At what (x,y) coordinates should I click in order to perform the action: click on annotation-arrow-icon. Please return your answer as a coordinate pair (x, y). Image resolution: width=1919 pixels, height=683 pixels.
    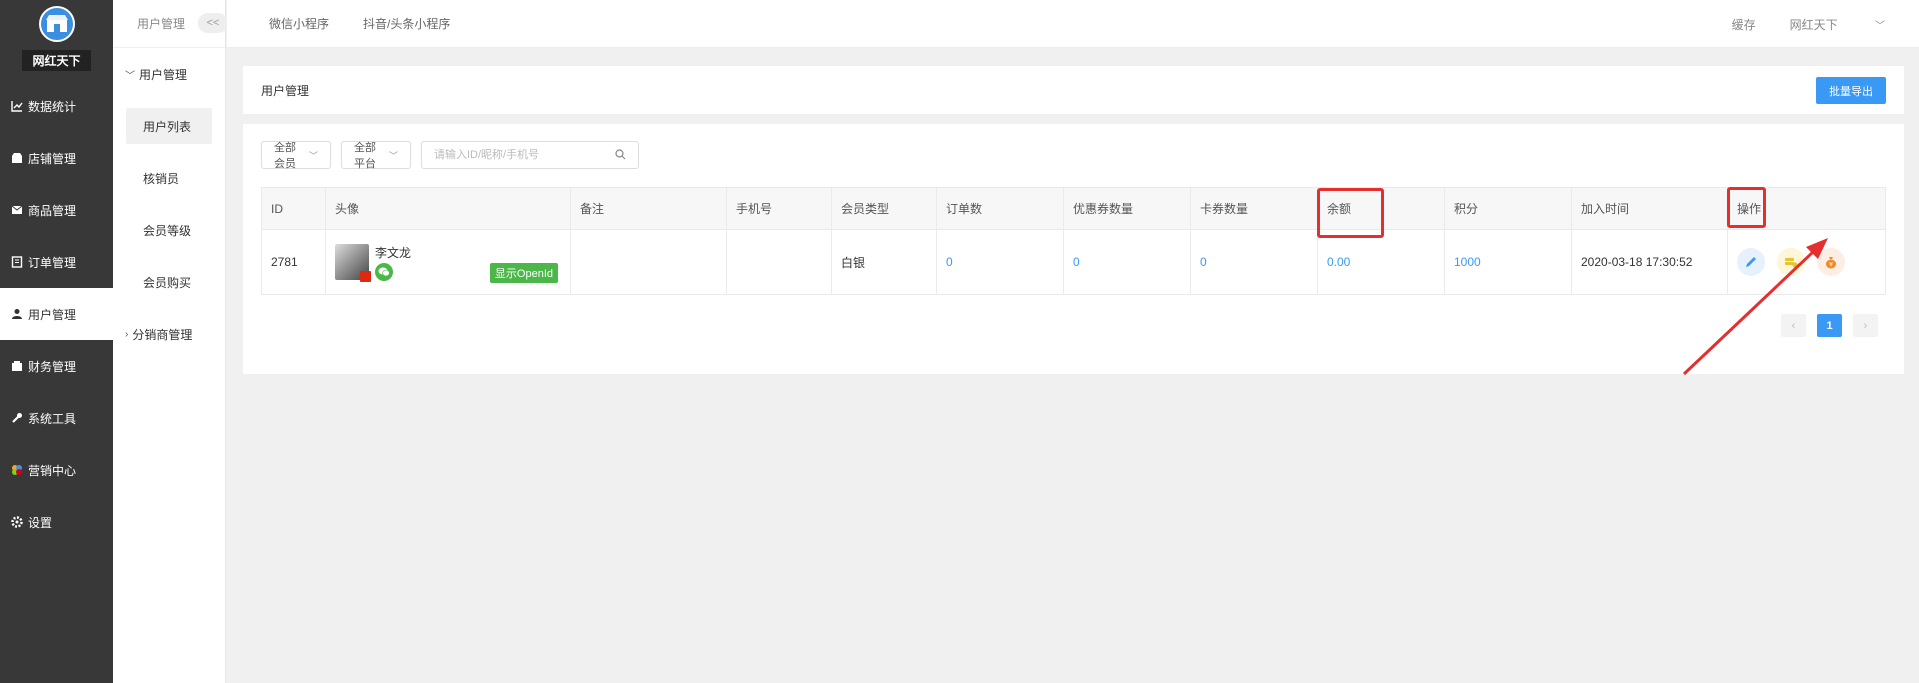
    Looking at the image, I should click on (1755, 307).